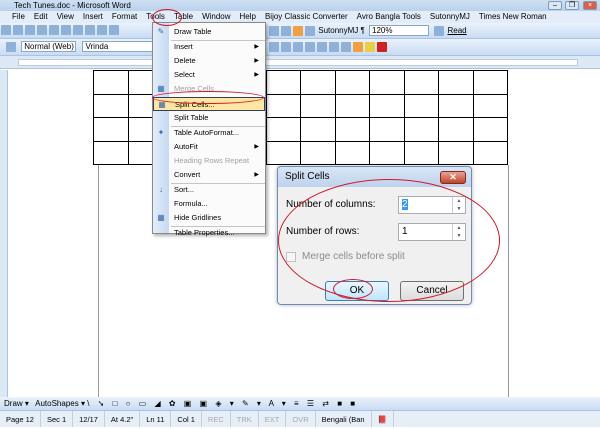 Image resolution: width=600 pixels, height=428 pixels. Describe the element at coordinates (572, 5) in the screenshot. I see `restore-button: ❐` at that location.